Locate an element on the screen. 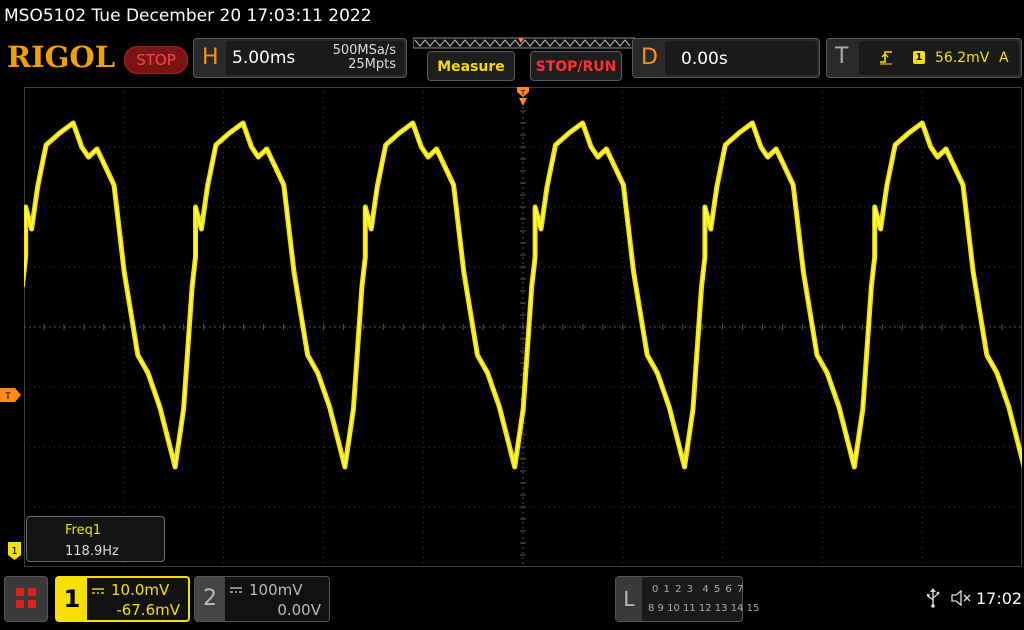 The height and width of the screenshot is (630, 1024). run-state-badge: STOP is located at coordinates (156, 60).